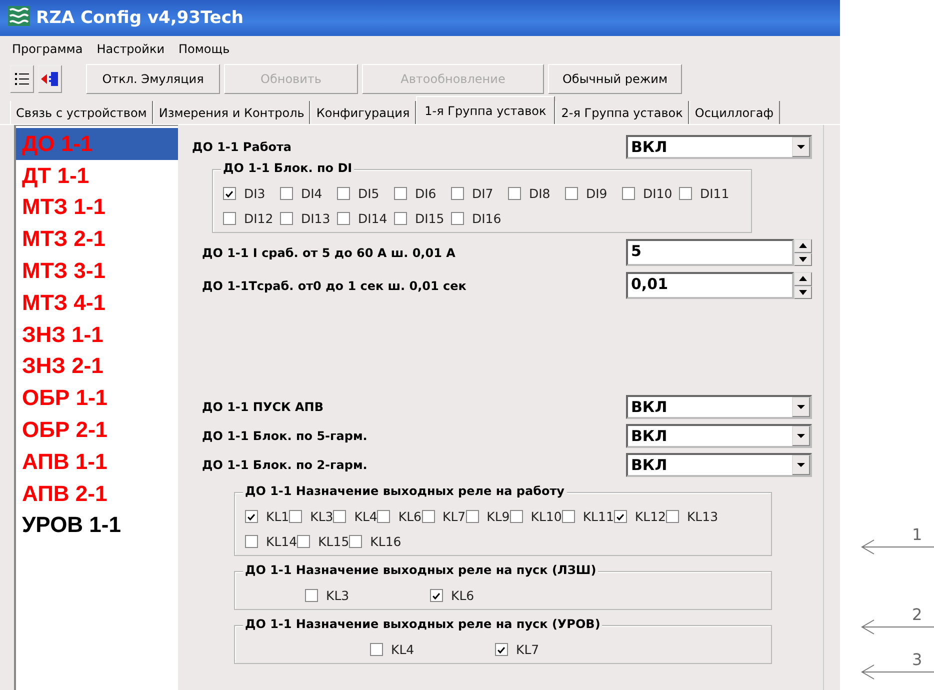 Image resolution: width=934 pixels, height=690 pixels. I want to click on group-title: ДО 1-1 Назначение выходных реле на пуск (ЛЗШ), so click(420, 570).